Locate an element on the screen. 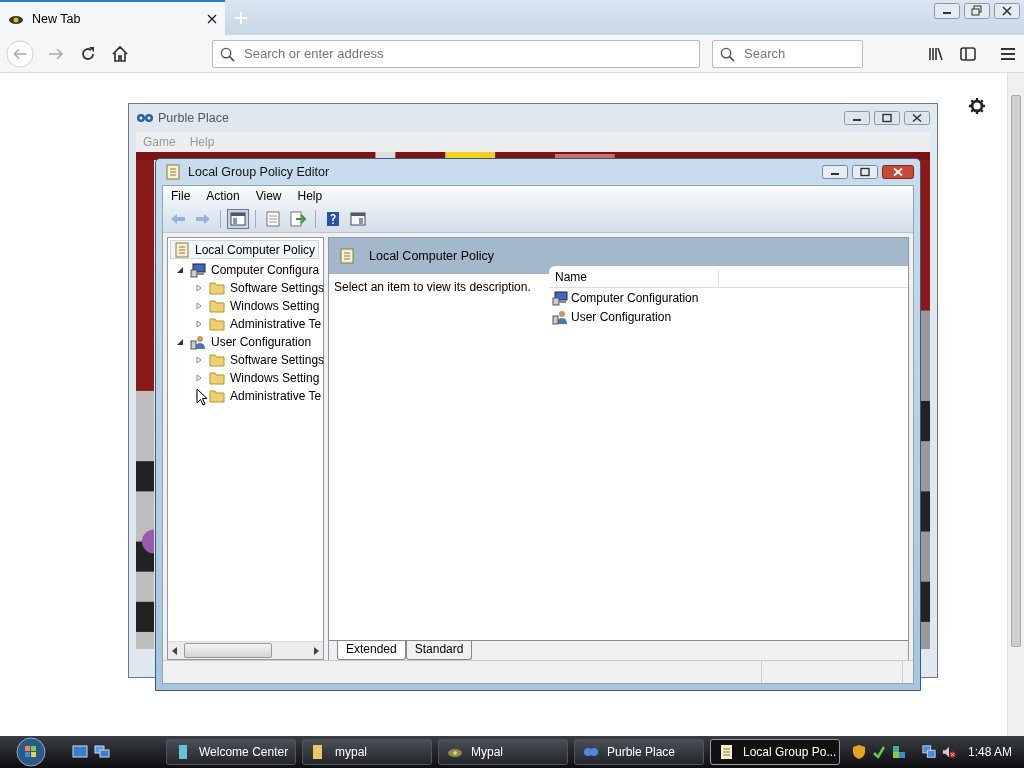 The image size is (1024, 768). taskbar-button: Welcome Center is located at coordinates (231, 752).